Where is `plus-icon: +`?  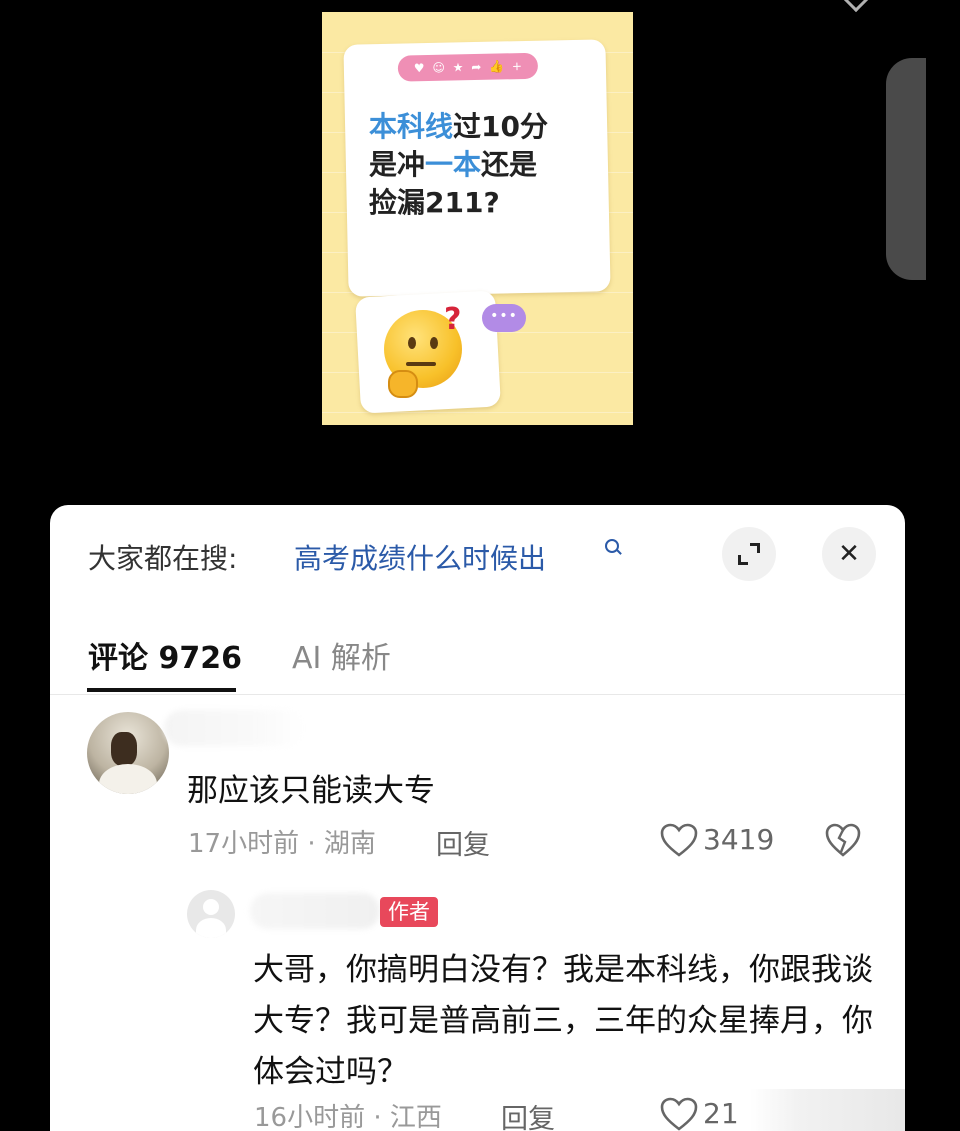 plus-icon: + is located at coordinates (517, 66).